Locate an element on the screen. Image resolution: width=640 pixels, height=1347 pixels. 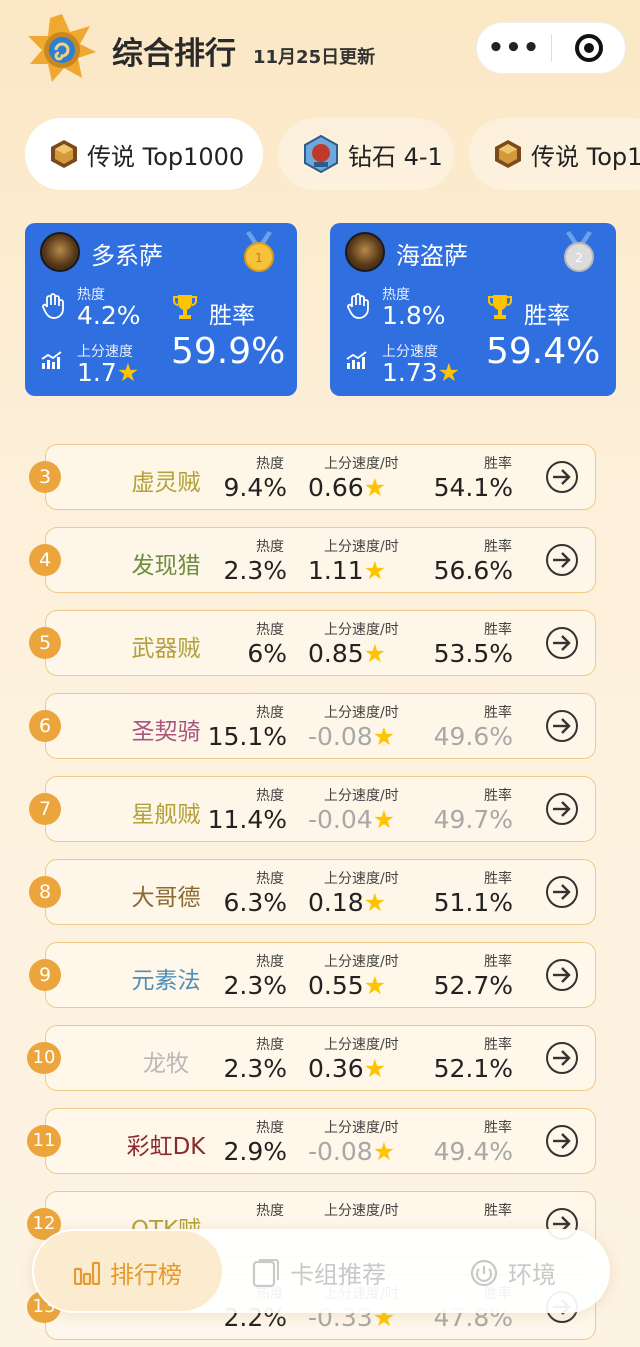
top-deck-card-1: 多系萨 1 热度 4.2% 胜率 上分速度 1.7★ 59.9% is located at coordinates (161, 309).